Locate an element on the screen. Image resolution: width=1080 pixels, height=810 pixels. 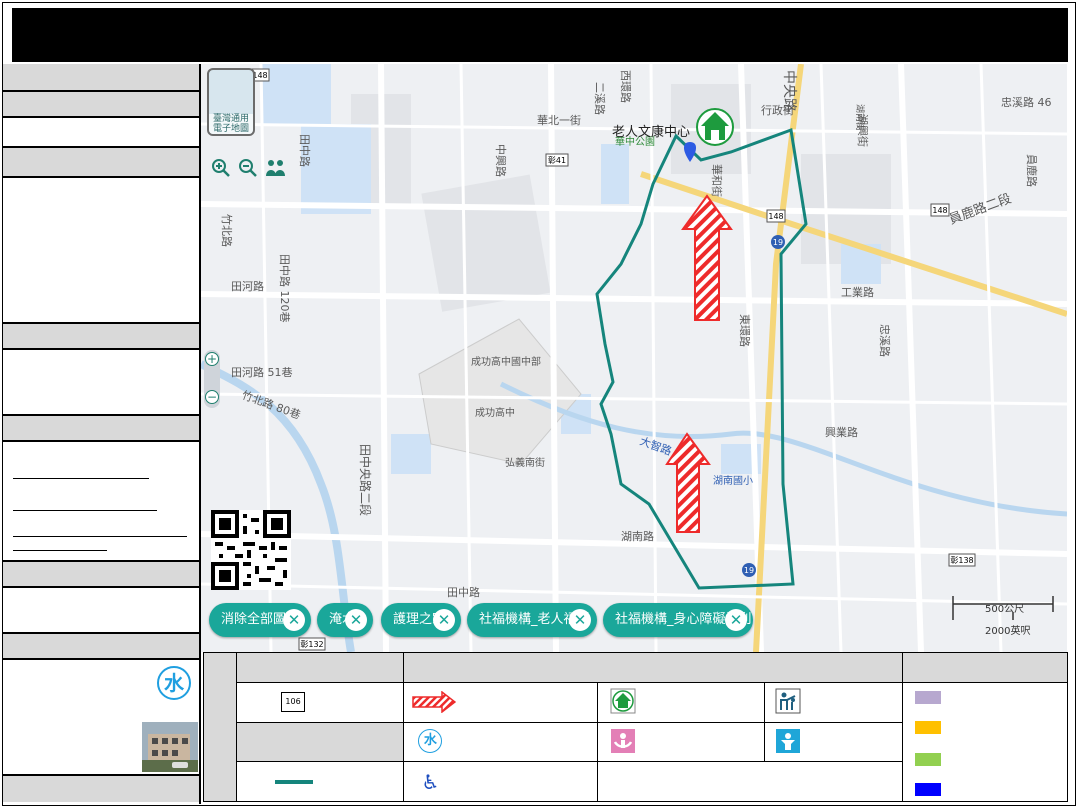
landmark-label: 老人文康中心 is located at coordinates (651, 132).